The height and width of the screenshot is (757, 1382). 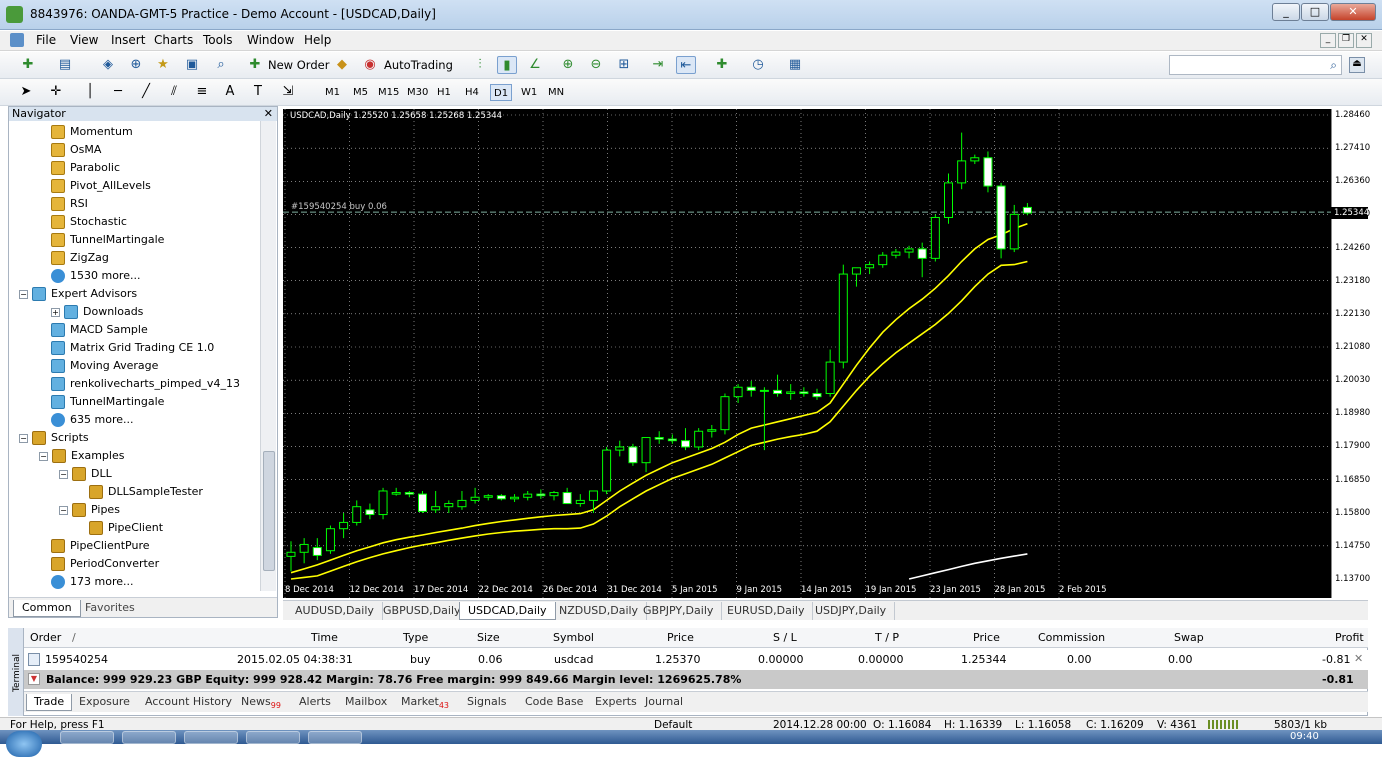 What do you see at coordinates (108, 65) in the screenshot?
I see `market-watch-icon: ◈` at bounding box center [108, 65].